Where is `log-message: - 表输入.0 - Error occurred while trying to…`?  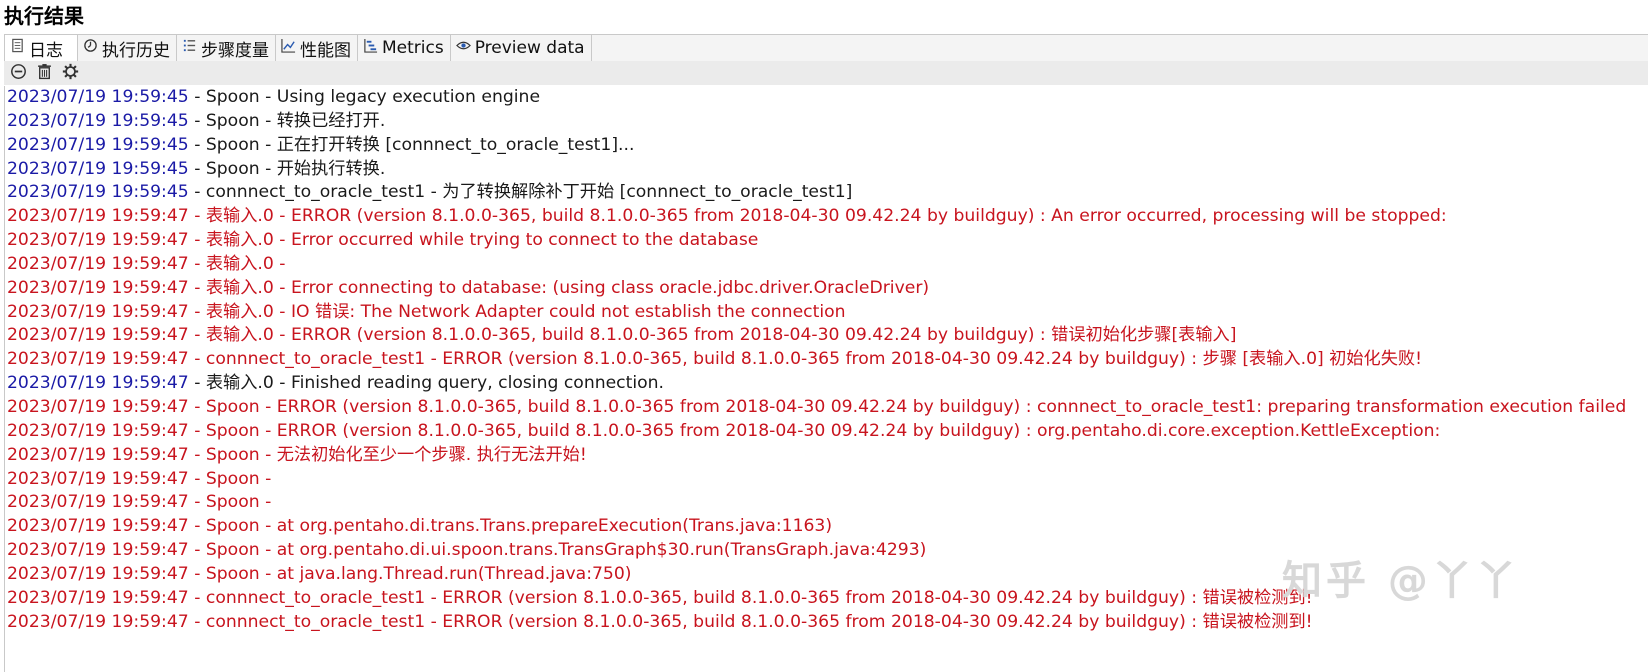
log-message: - 表输入.0 - Error occurred while trying to… is located at coordinates (473, 240).